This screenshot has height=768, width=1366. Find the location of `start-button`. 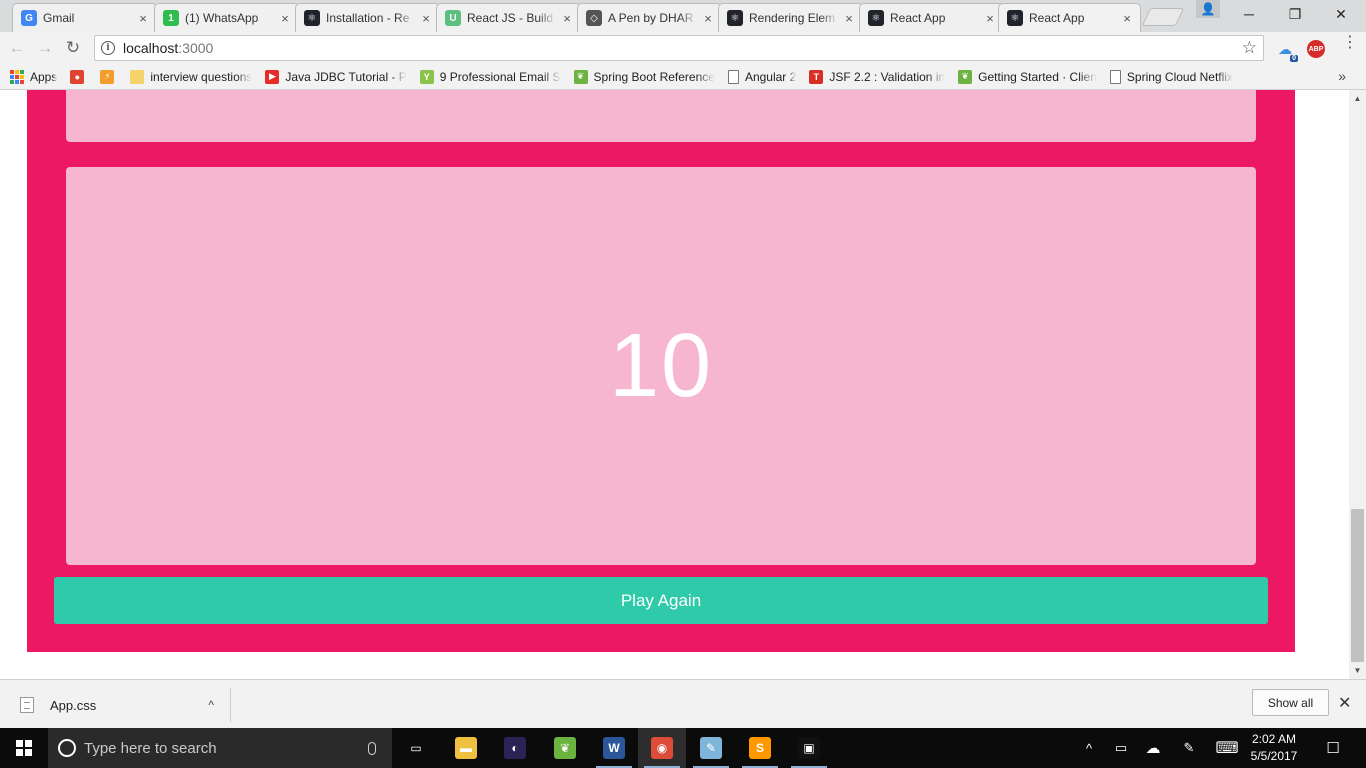

start-button is located at coordinates (24, 748).